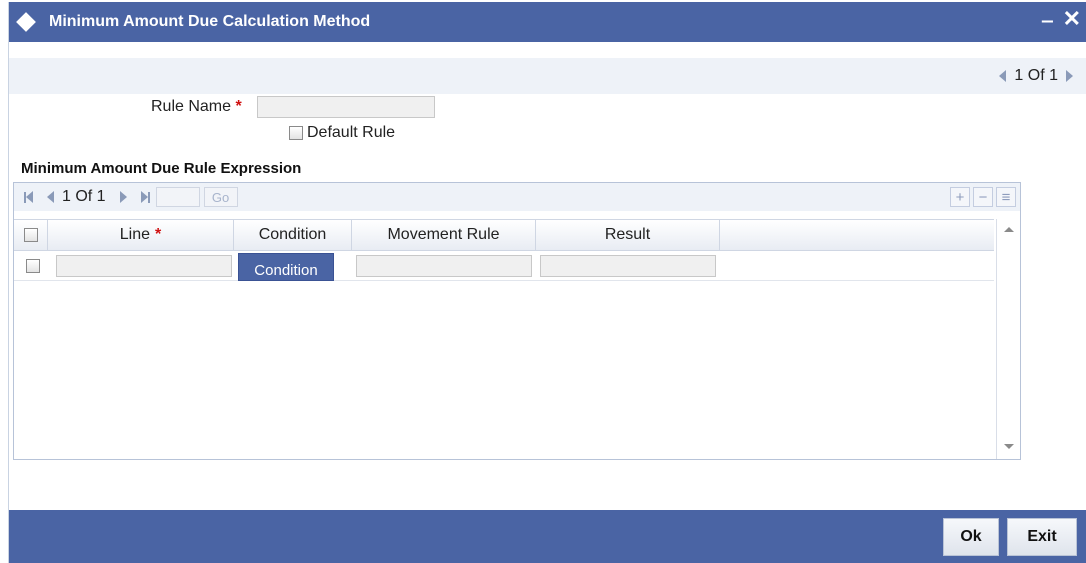  Describe the element at coordinates (1069, 76) in the screenshot. I see `next-record-icon` at that location.